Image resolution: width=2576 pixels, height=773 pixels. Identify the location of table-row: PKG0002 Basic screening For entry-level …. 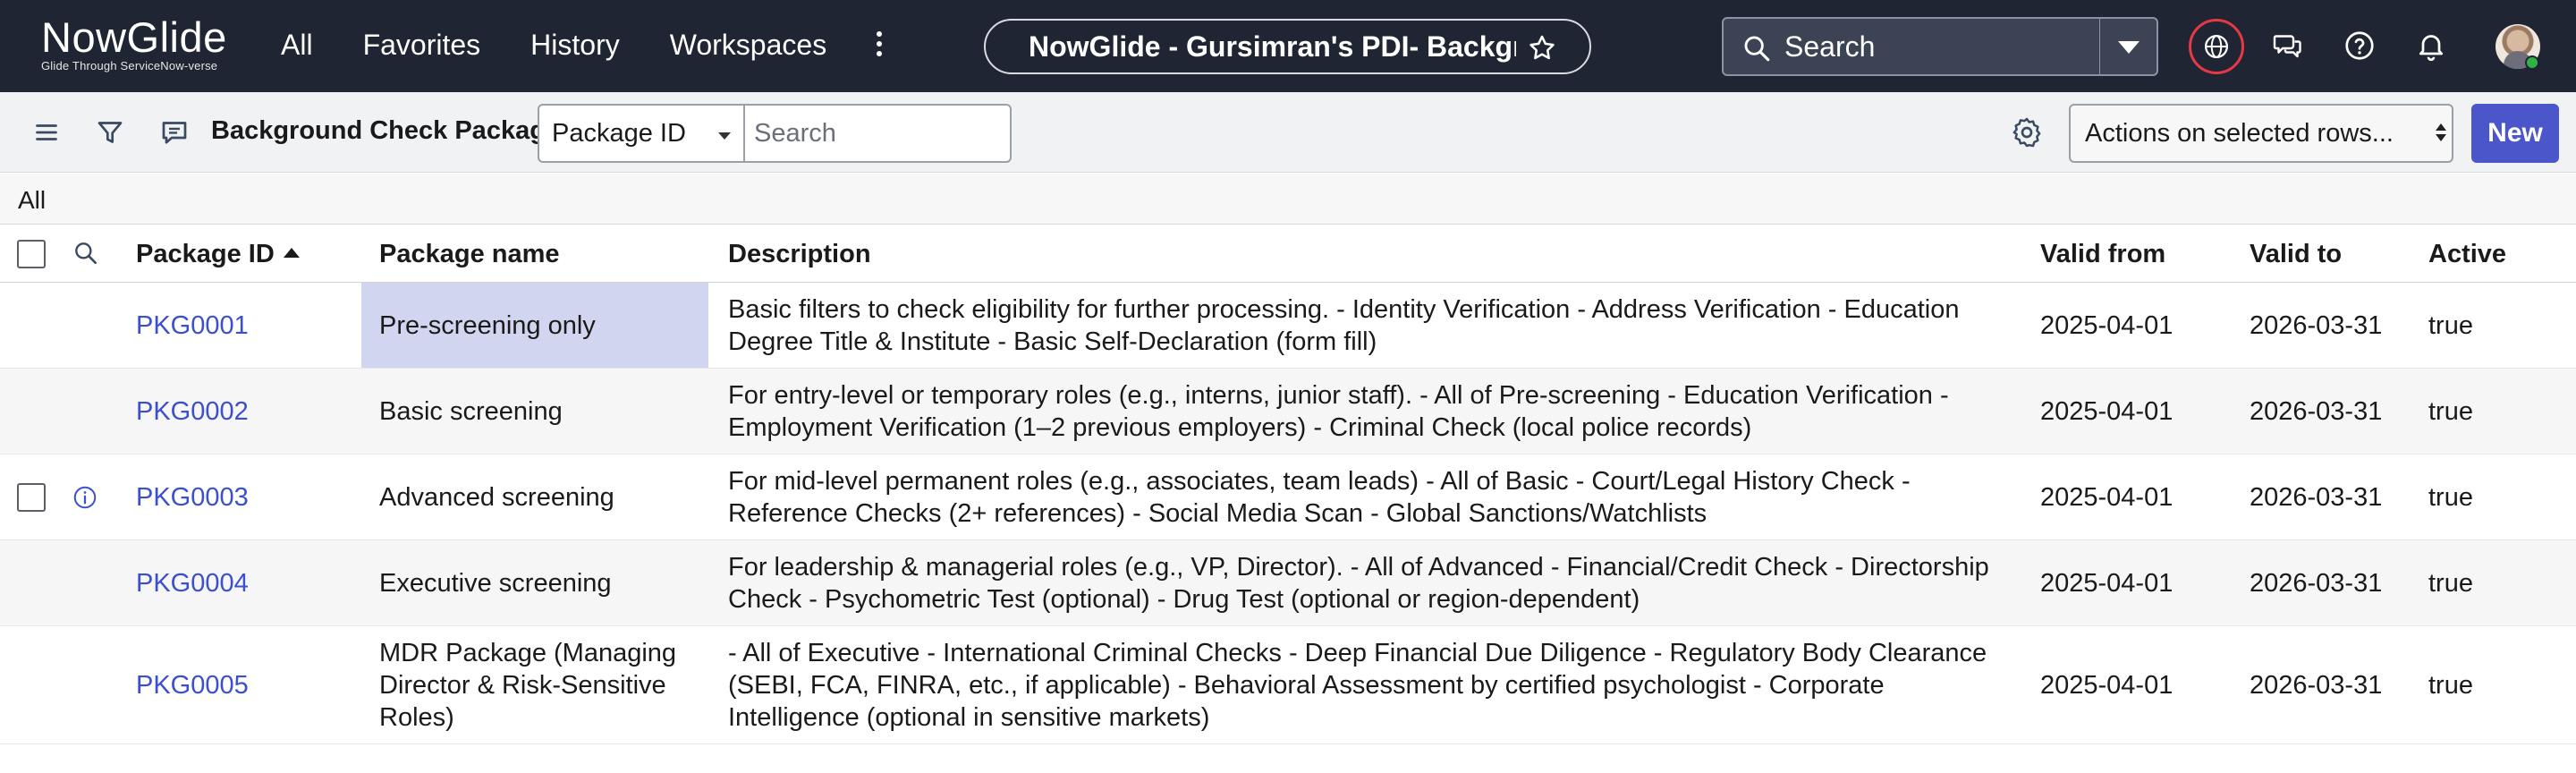
(1288, 411).